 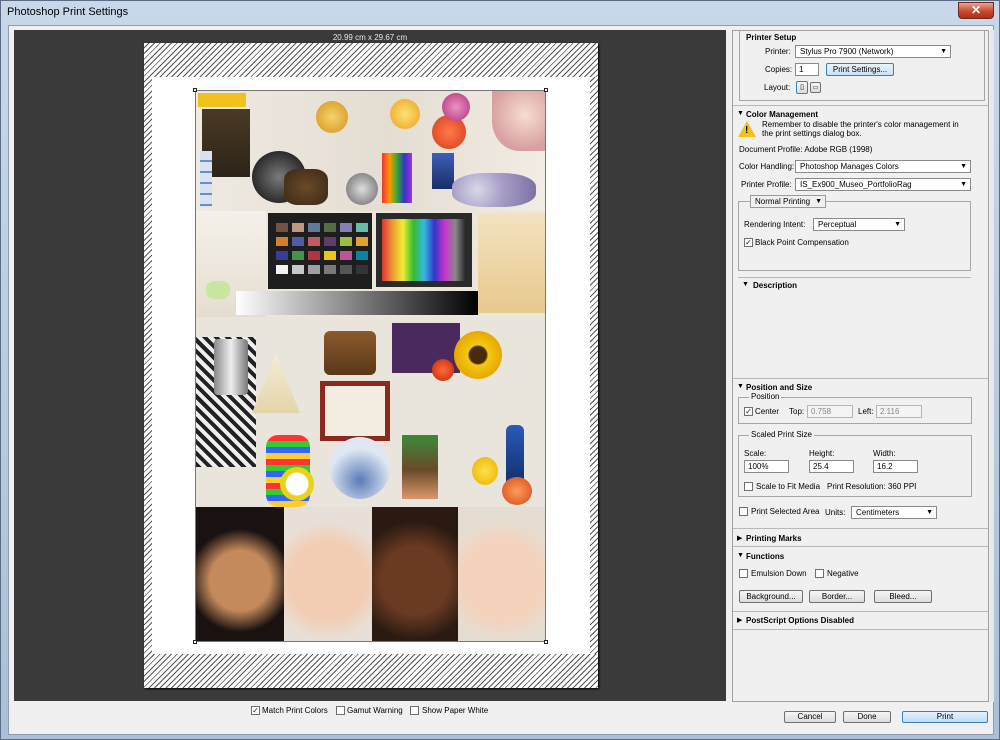 What do you see at coordinates (360, 468) in the screenshot?
I see `fishbowl` at bounding box center [360, 468].